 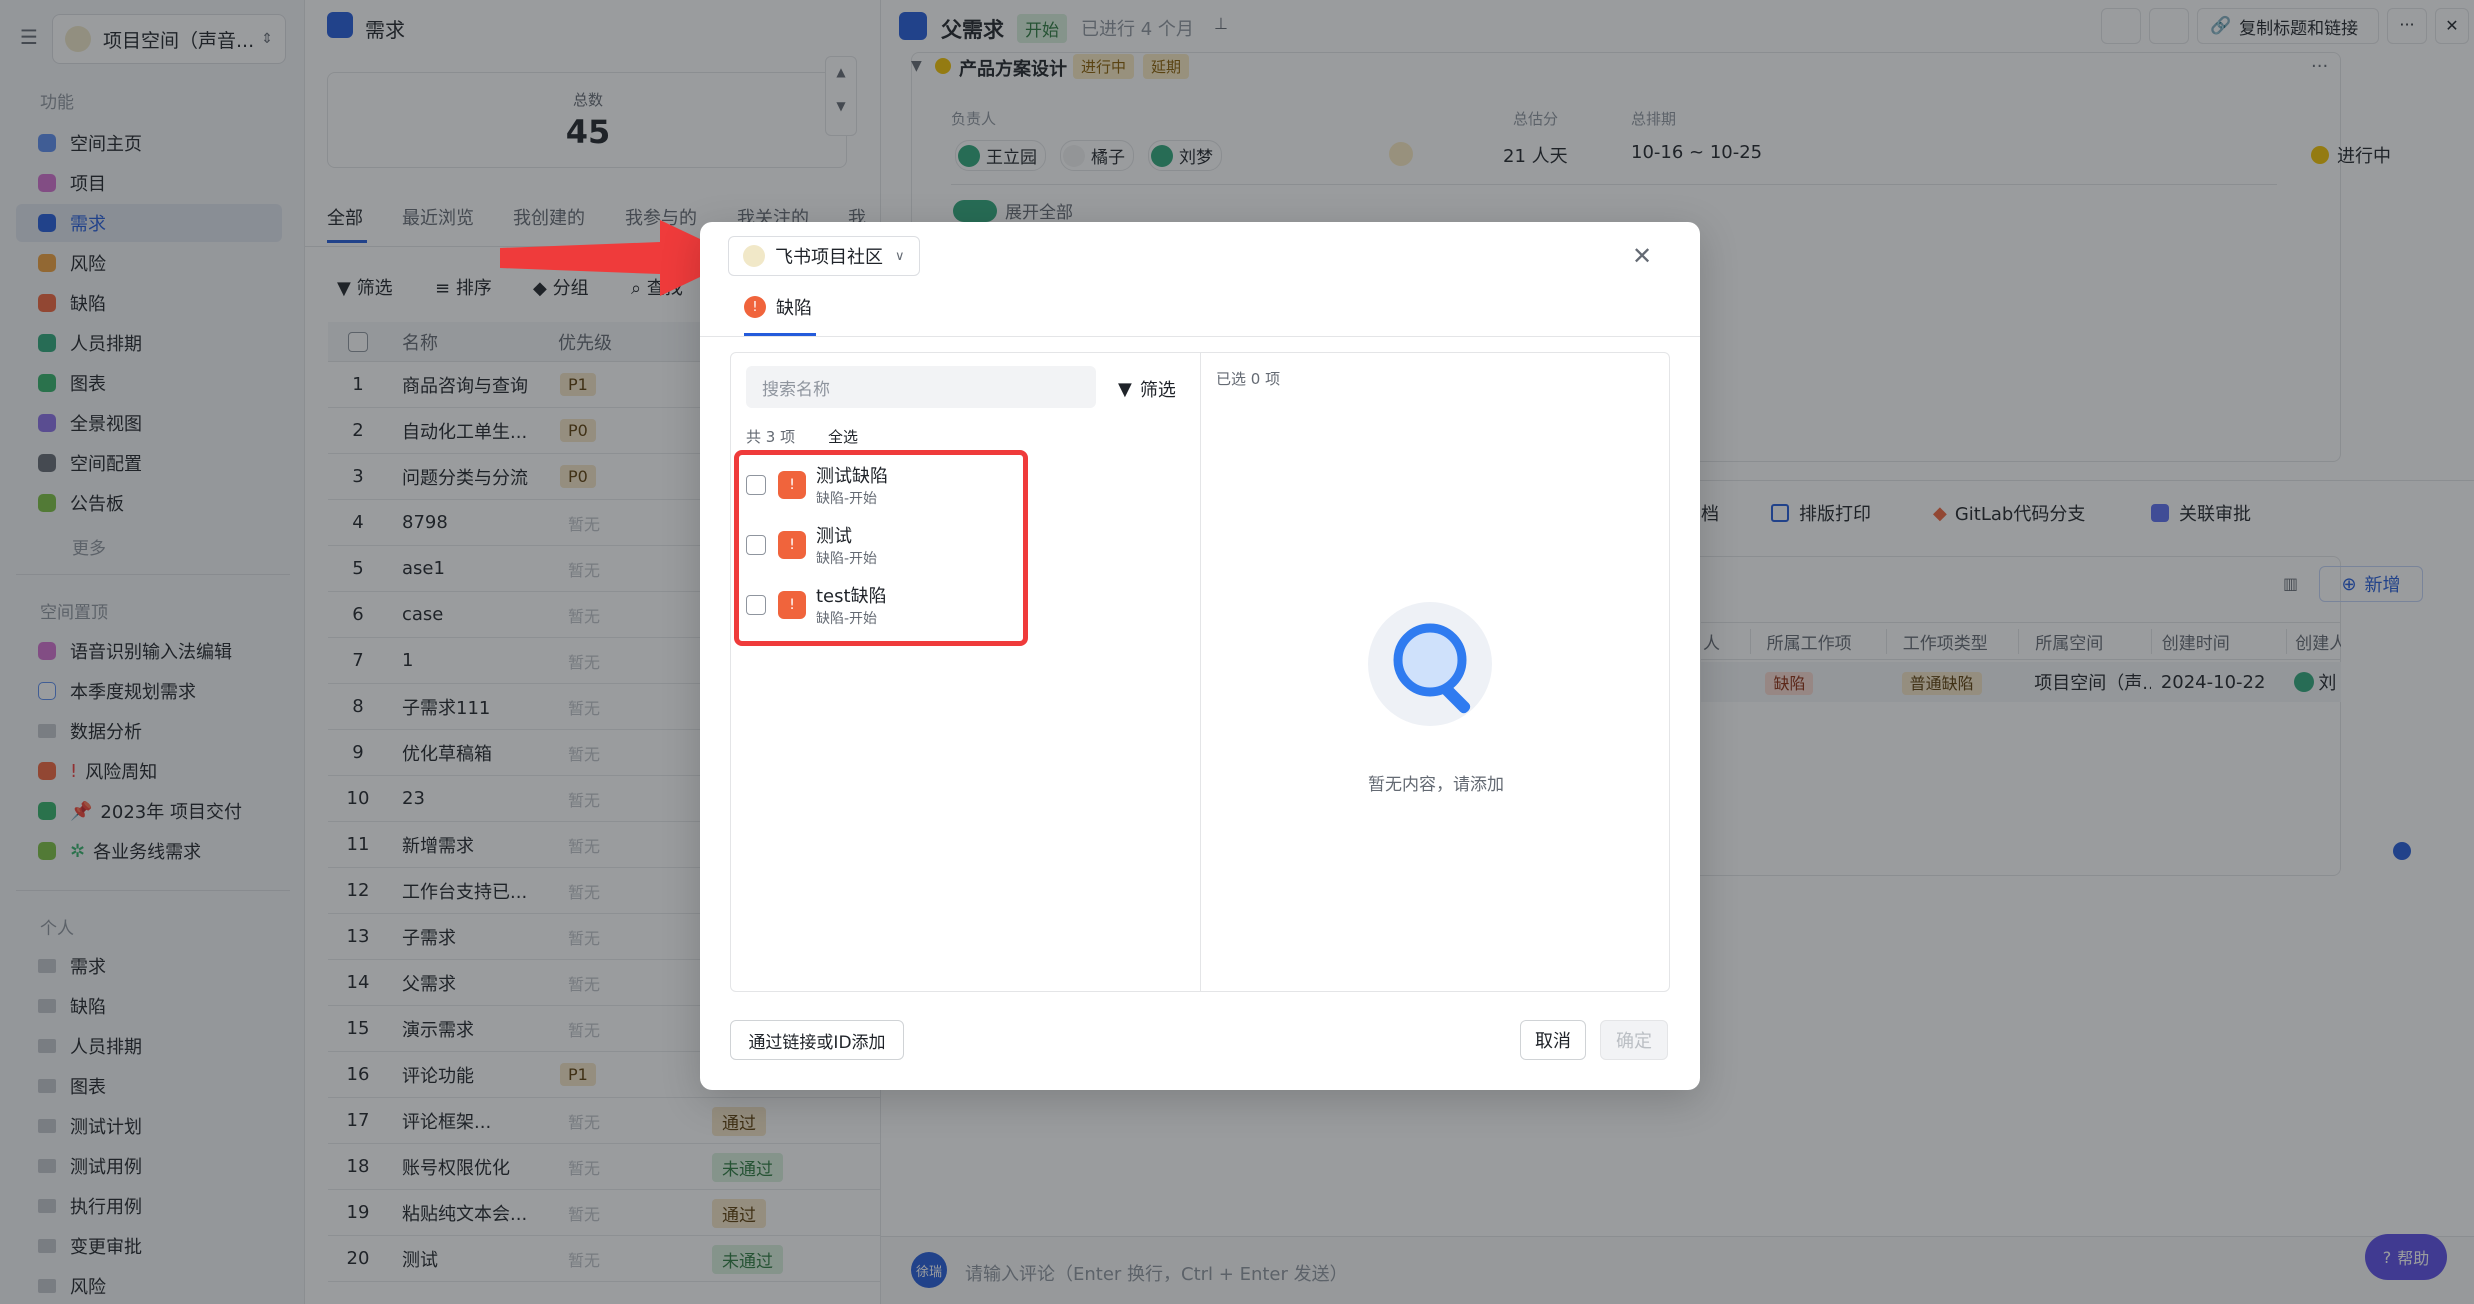 I want to click on item-title: 测试缺陷, so click(x=852, y=476).